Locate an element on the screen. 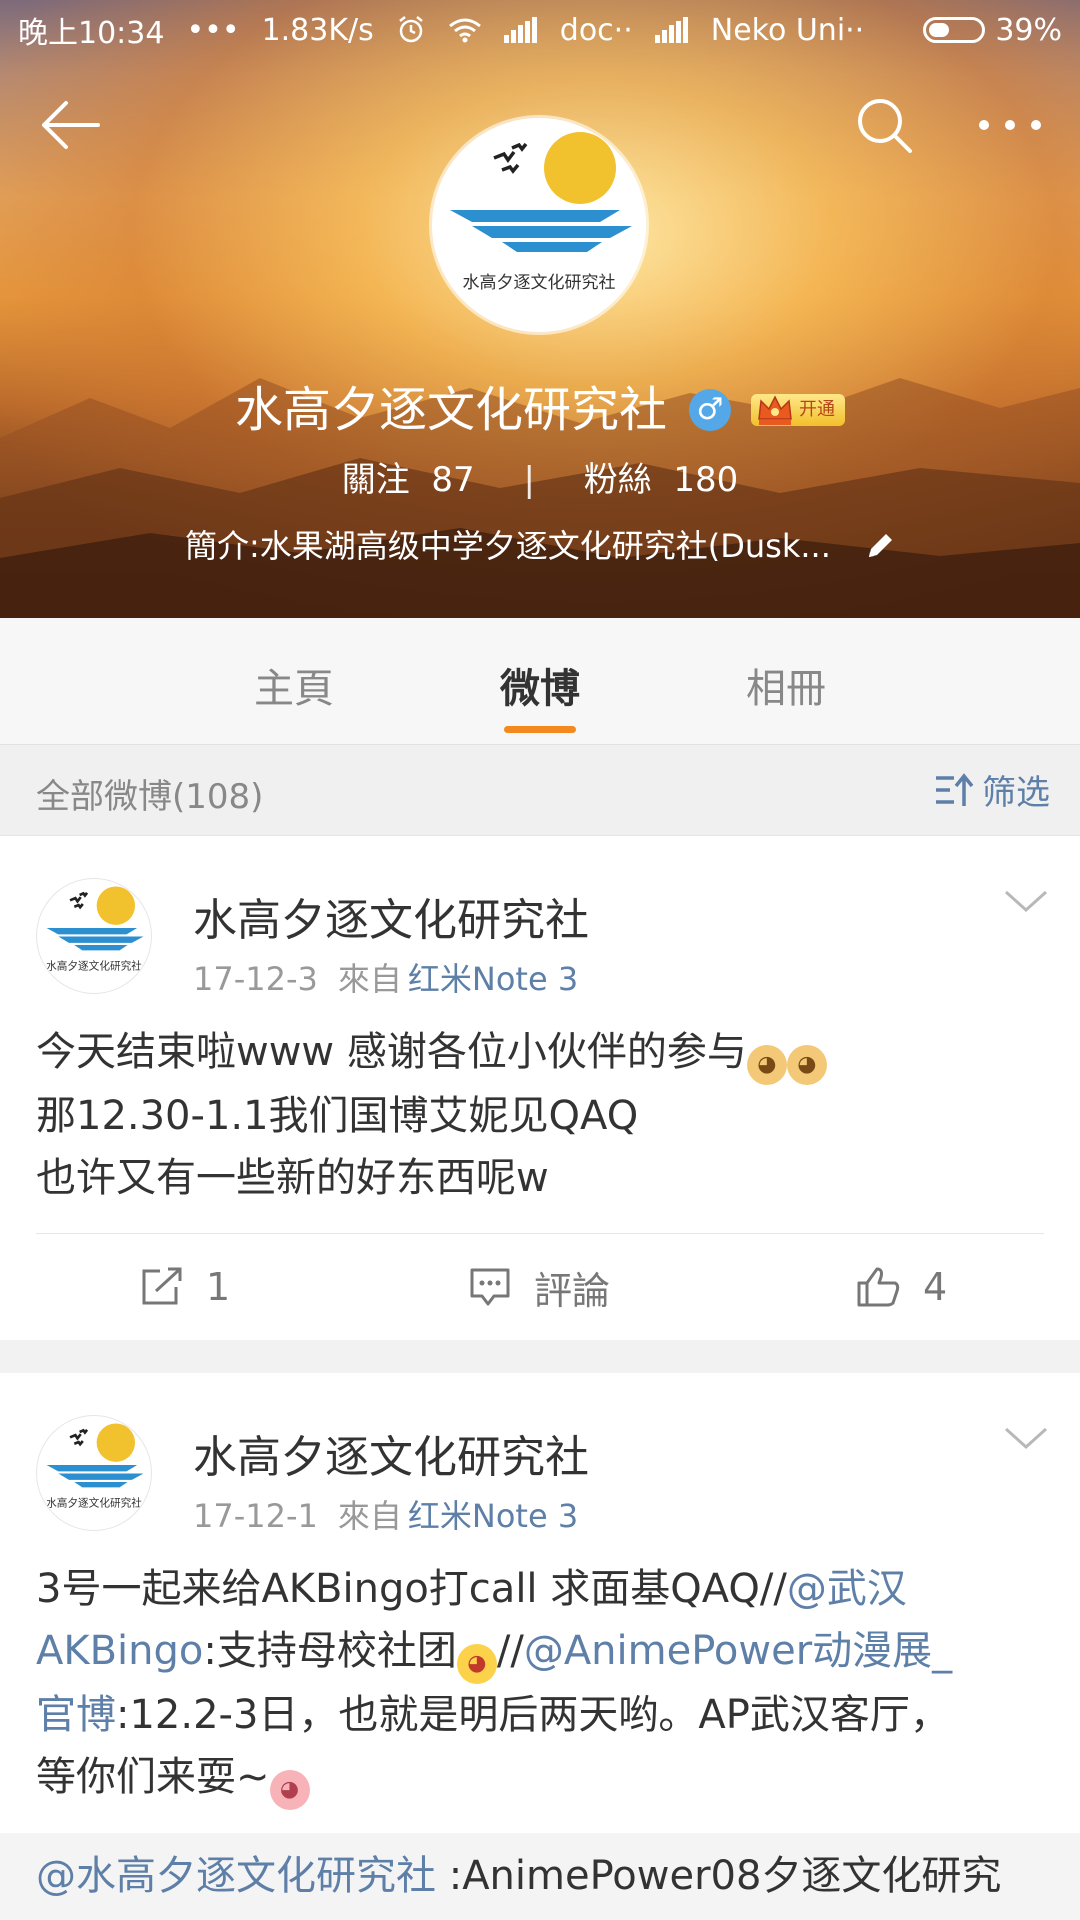 The image size is (1080, 1920). post-text-segment: 等你们来耍~ is located at coordinates (153, 1777).